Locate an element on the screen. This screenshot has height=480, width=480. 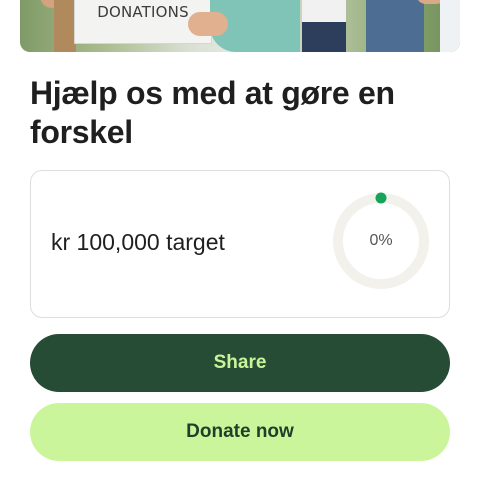
page-title: Hjælp os med at gøre en forskel is located at coordinates (212, 112).